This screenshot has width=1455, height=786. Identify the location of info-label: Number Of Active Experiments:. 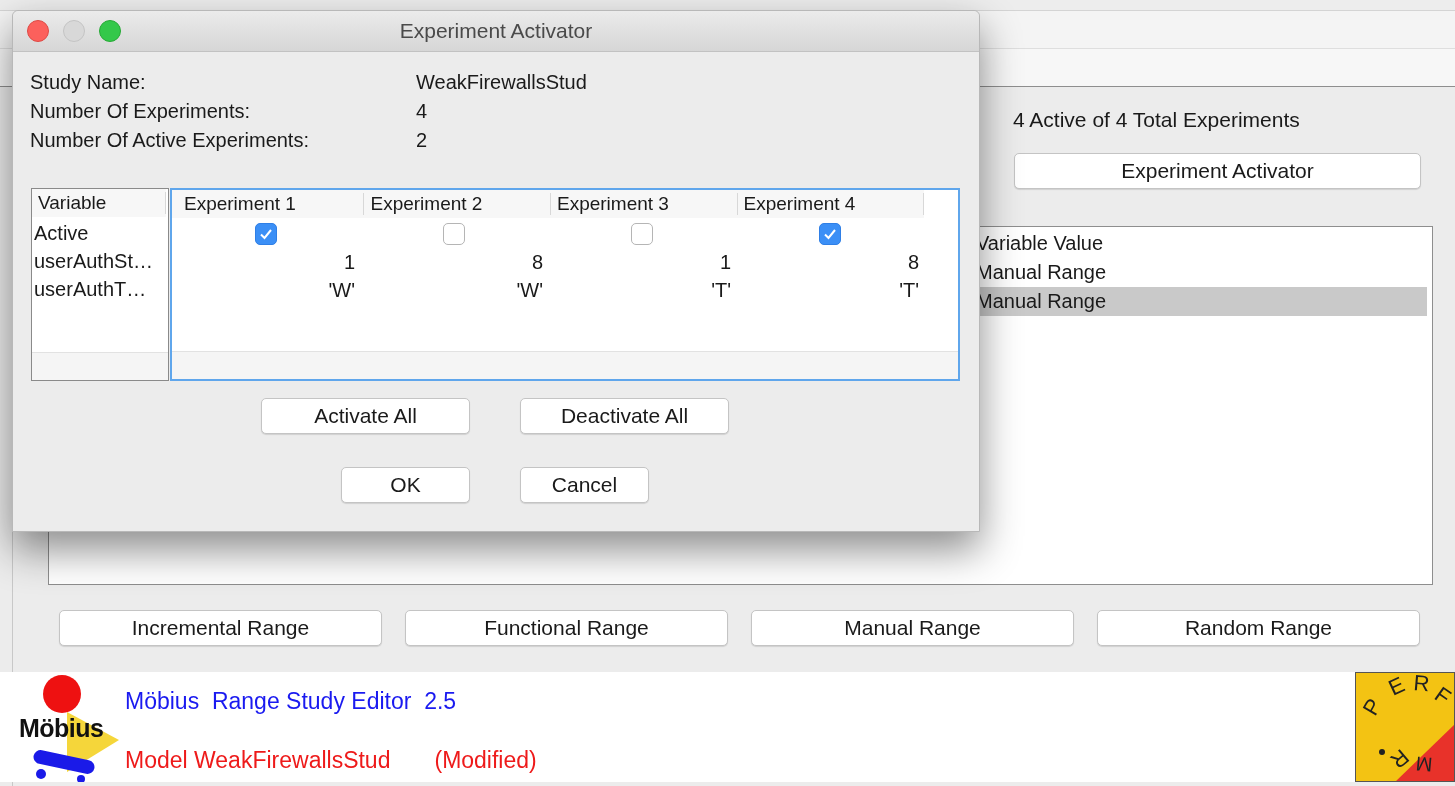
(170, 140).